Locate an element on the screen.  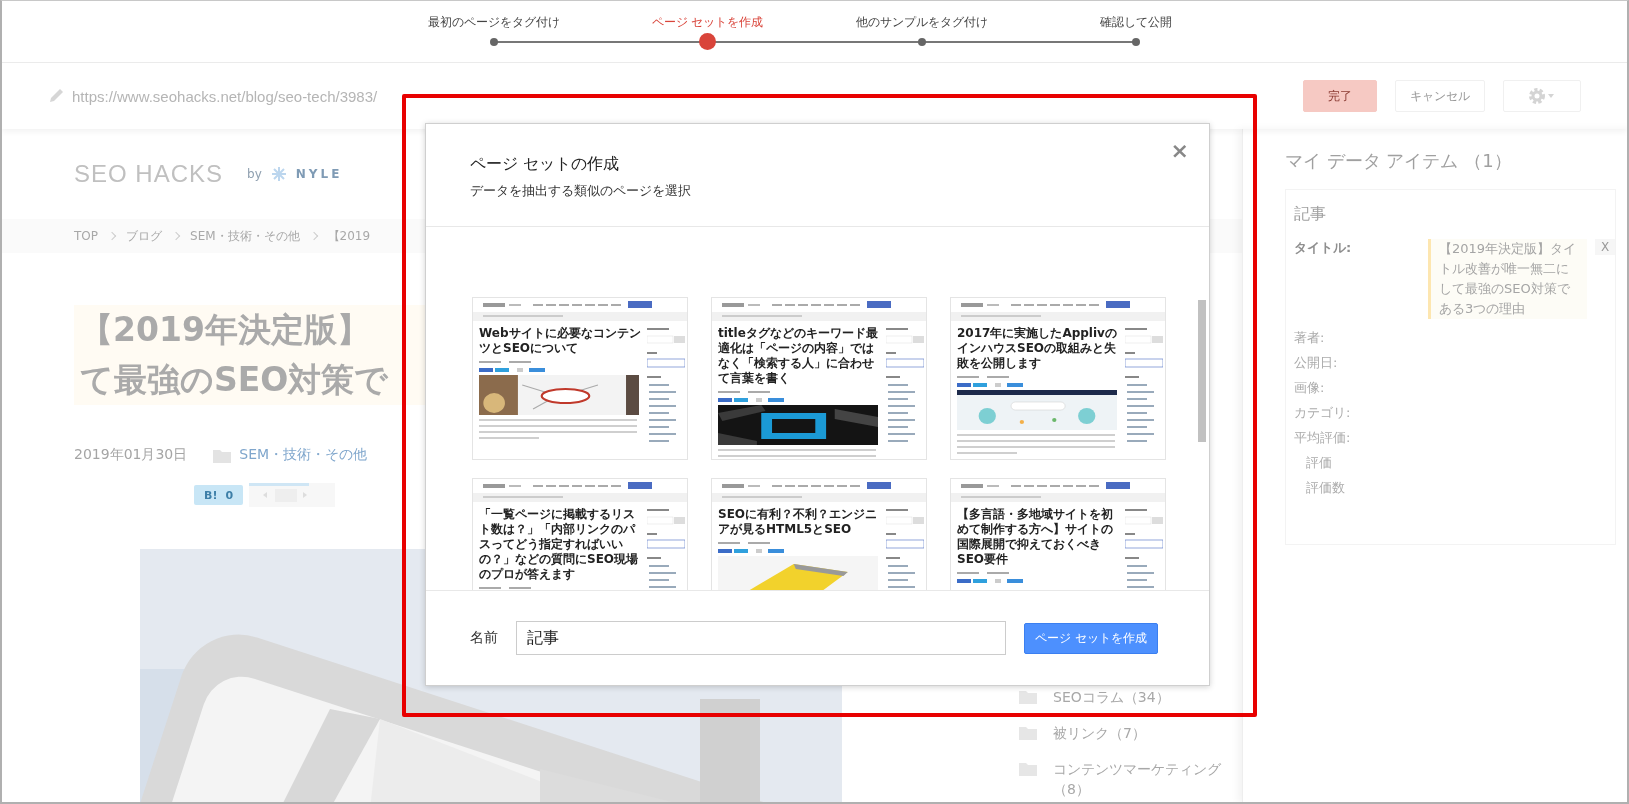
page-url: https://www.seohacks.net/blog/seo-tech/3983/ is located at coordinates (225, 96).